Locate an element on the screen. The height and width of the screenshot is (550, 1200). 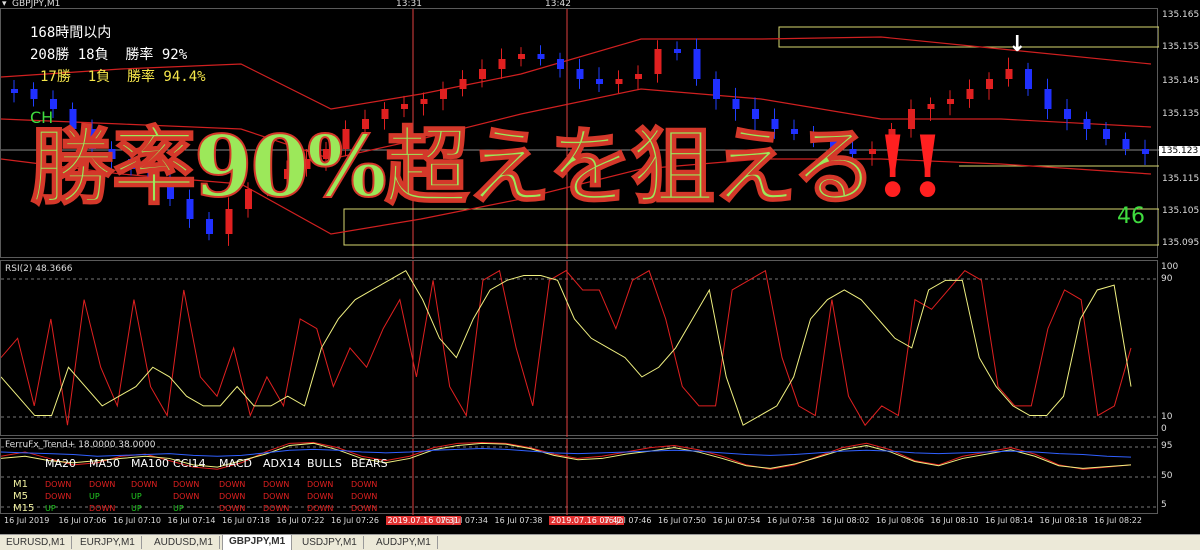
price-label: 135.105 is located at coordinates (1181, 211).